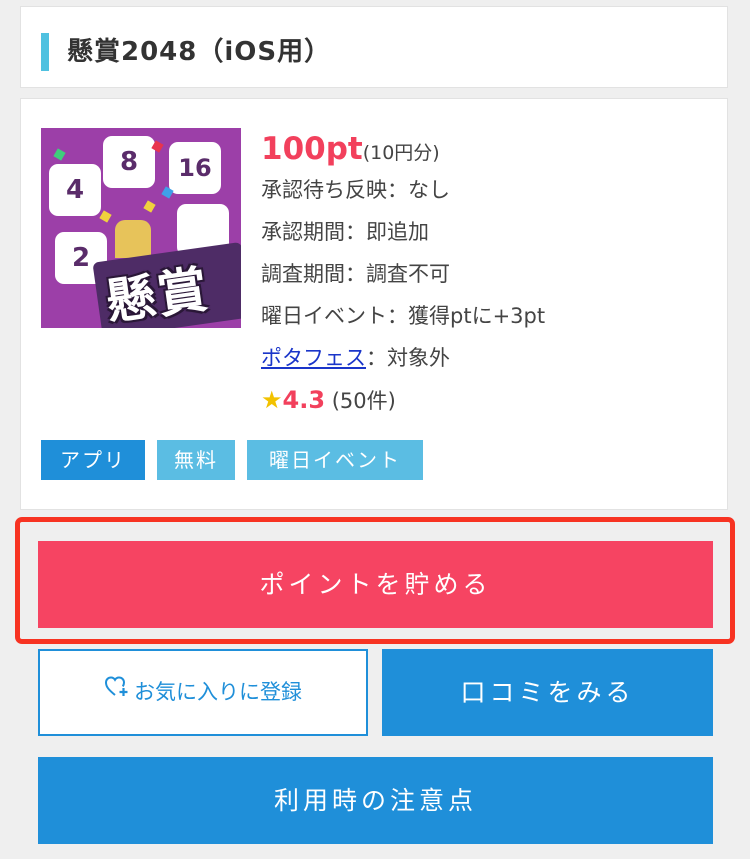  What do you see at coordinates (218, 692) in the screenshot?
I see `add-favorite-label: お気に入りに登録` at bounding box center [218, 692].